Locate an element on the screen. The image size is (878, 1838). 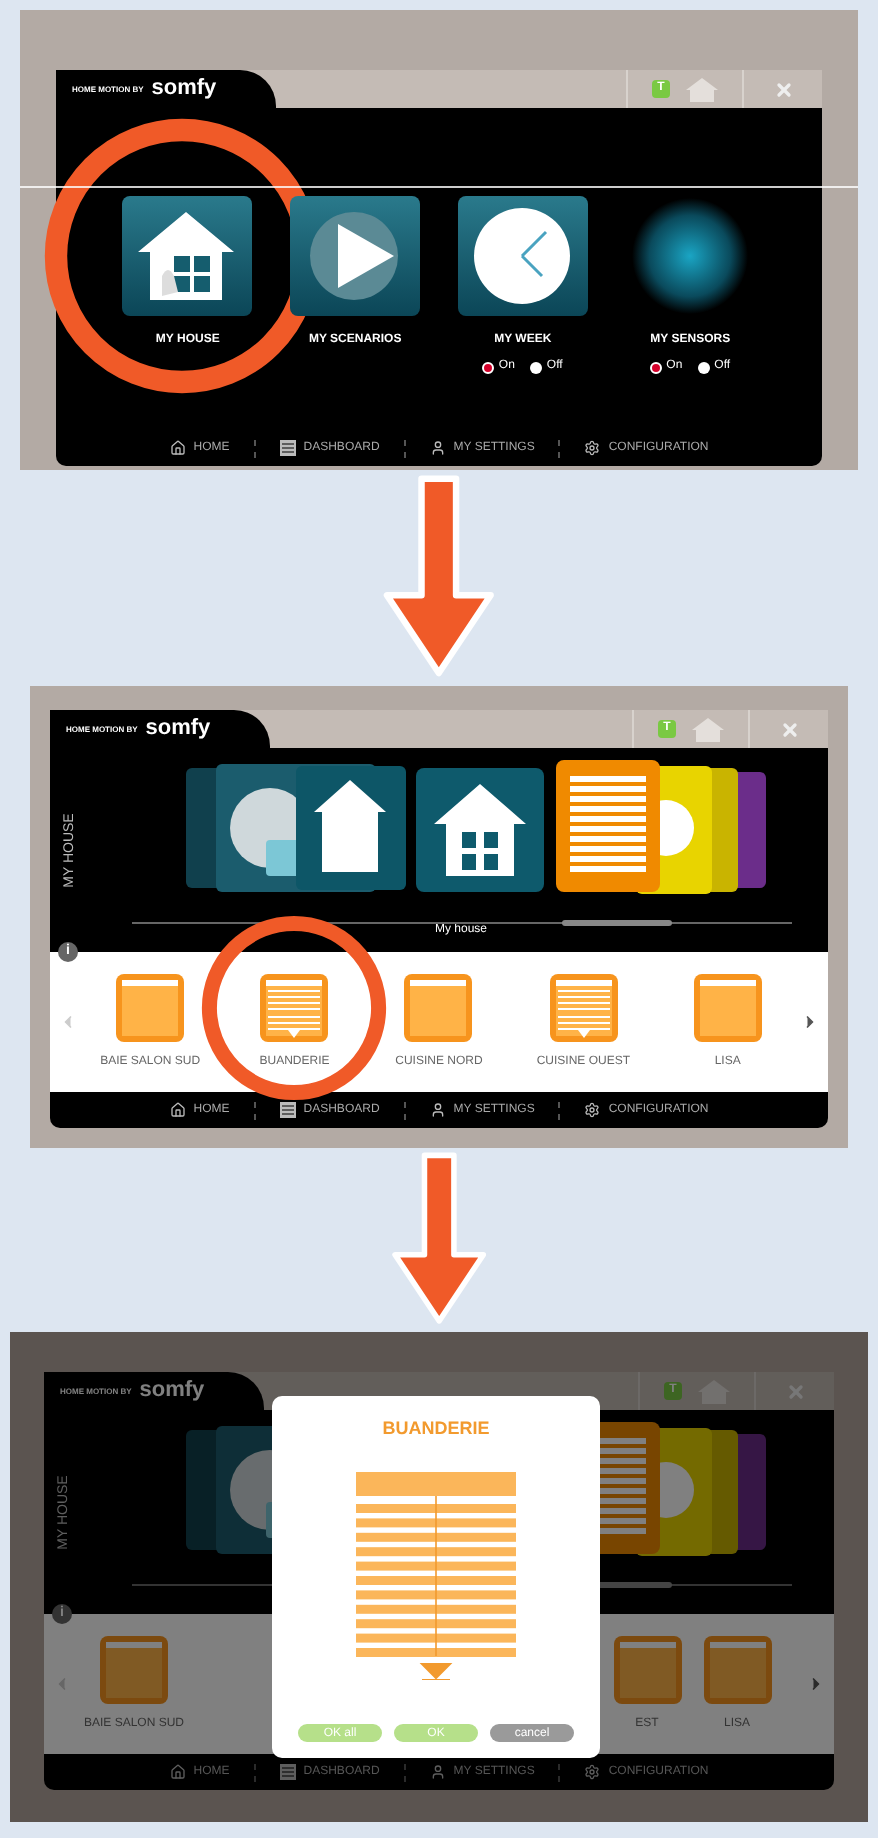
play-tile-icon is located at coordinates (355, 256).